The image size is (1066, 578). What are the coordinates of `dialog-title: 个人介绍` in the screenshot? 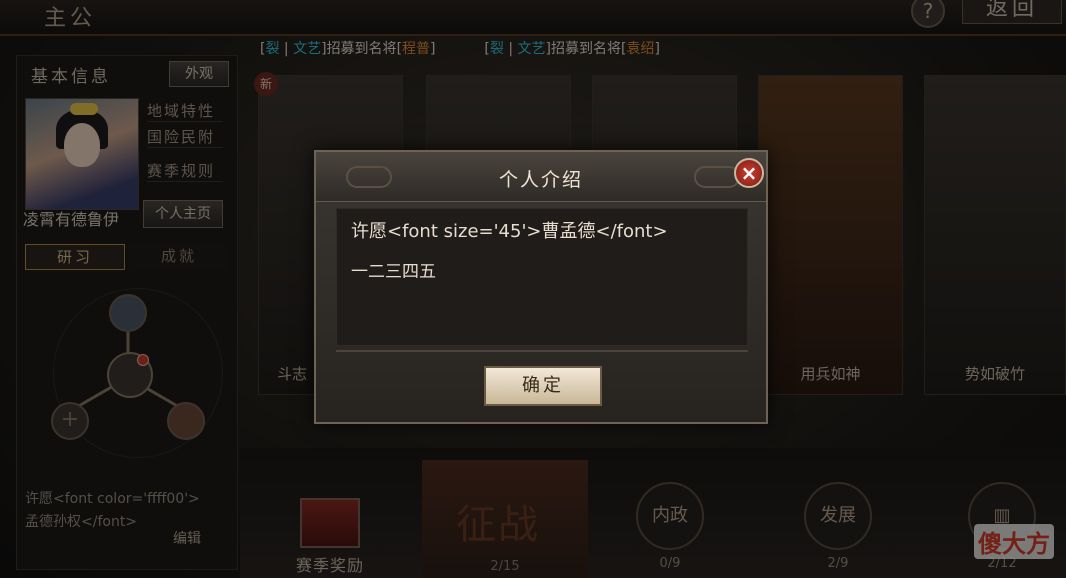 It's located at (540, 180).